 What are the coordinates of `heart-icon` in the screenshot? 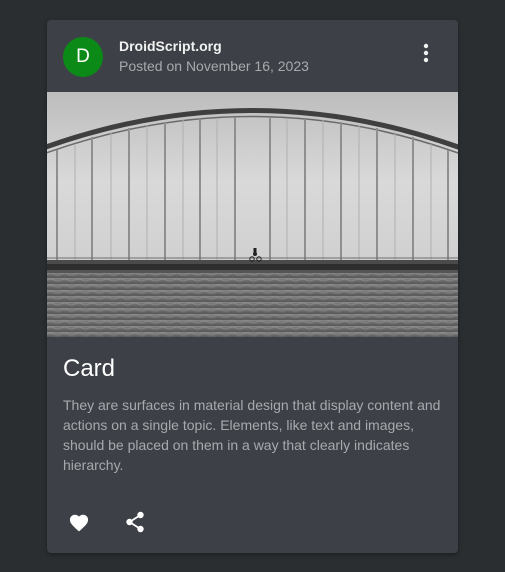 It's located at (79, 523).